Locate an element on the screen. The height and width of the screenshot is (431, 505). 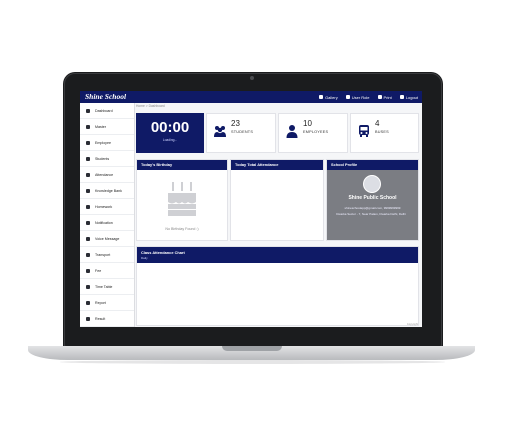
sidebar-item-master: Master is located at coordinates (107, 127).